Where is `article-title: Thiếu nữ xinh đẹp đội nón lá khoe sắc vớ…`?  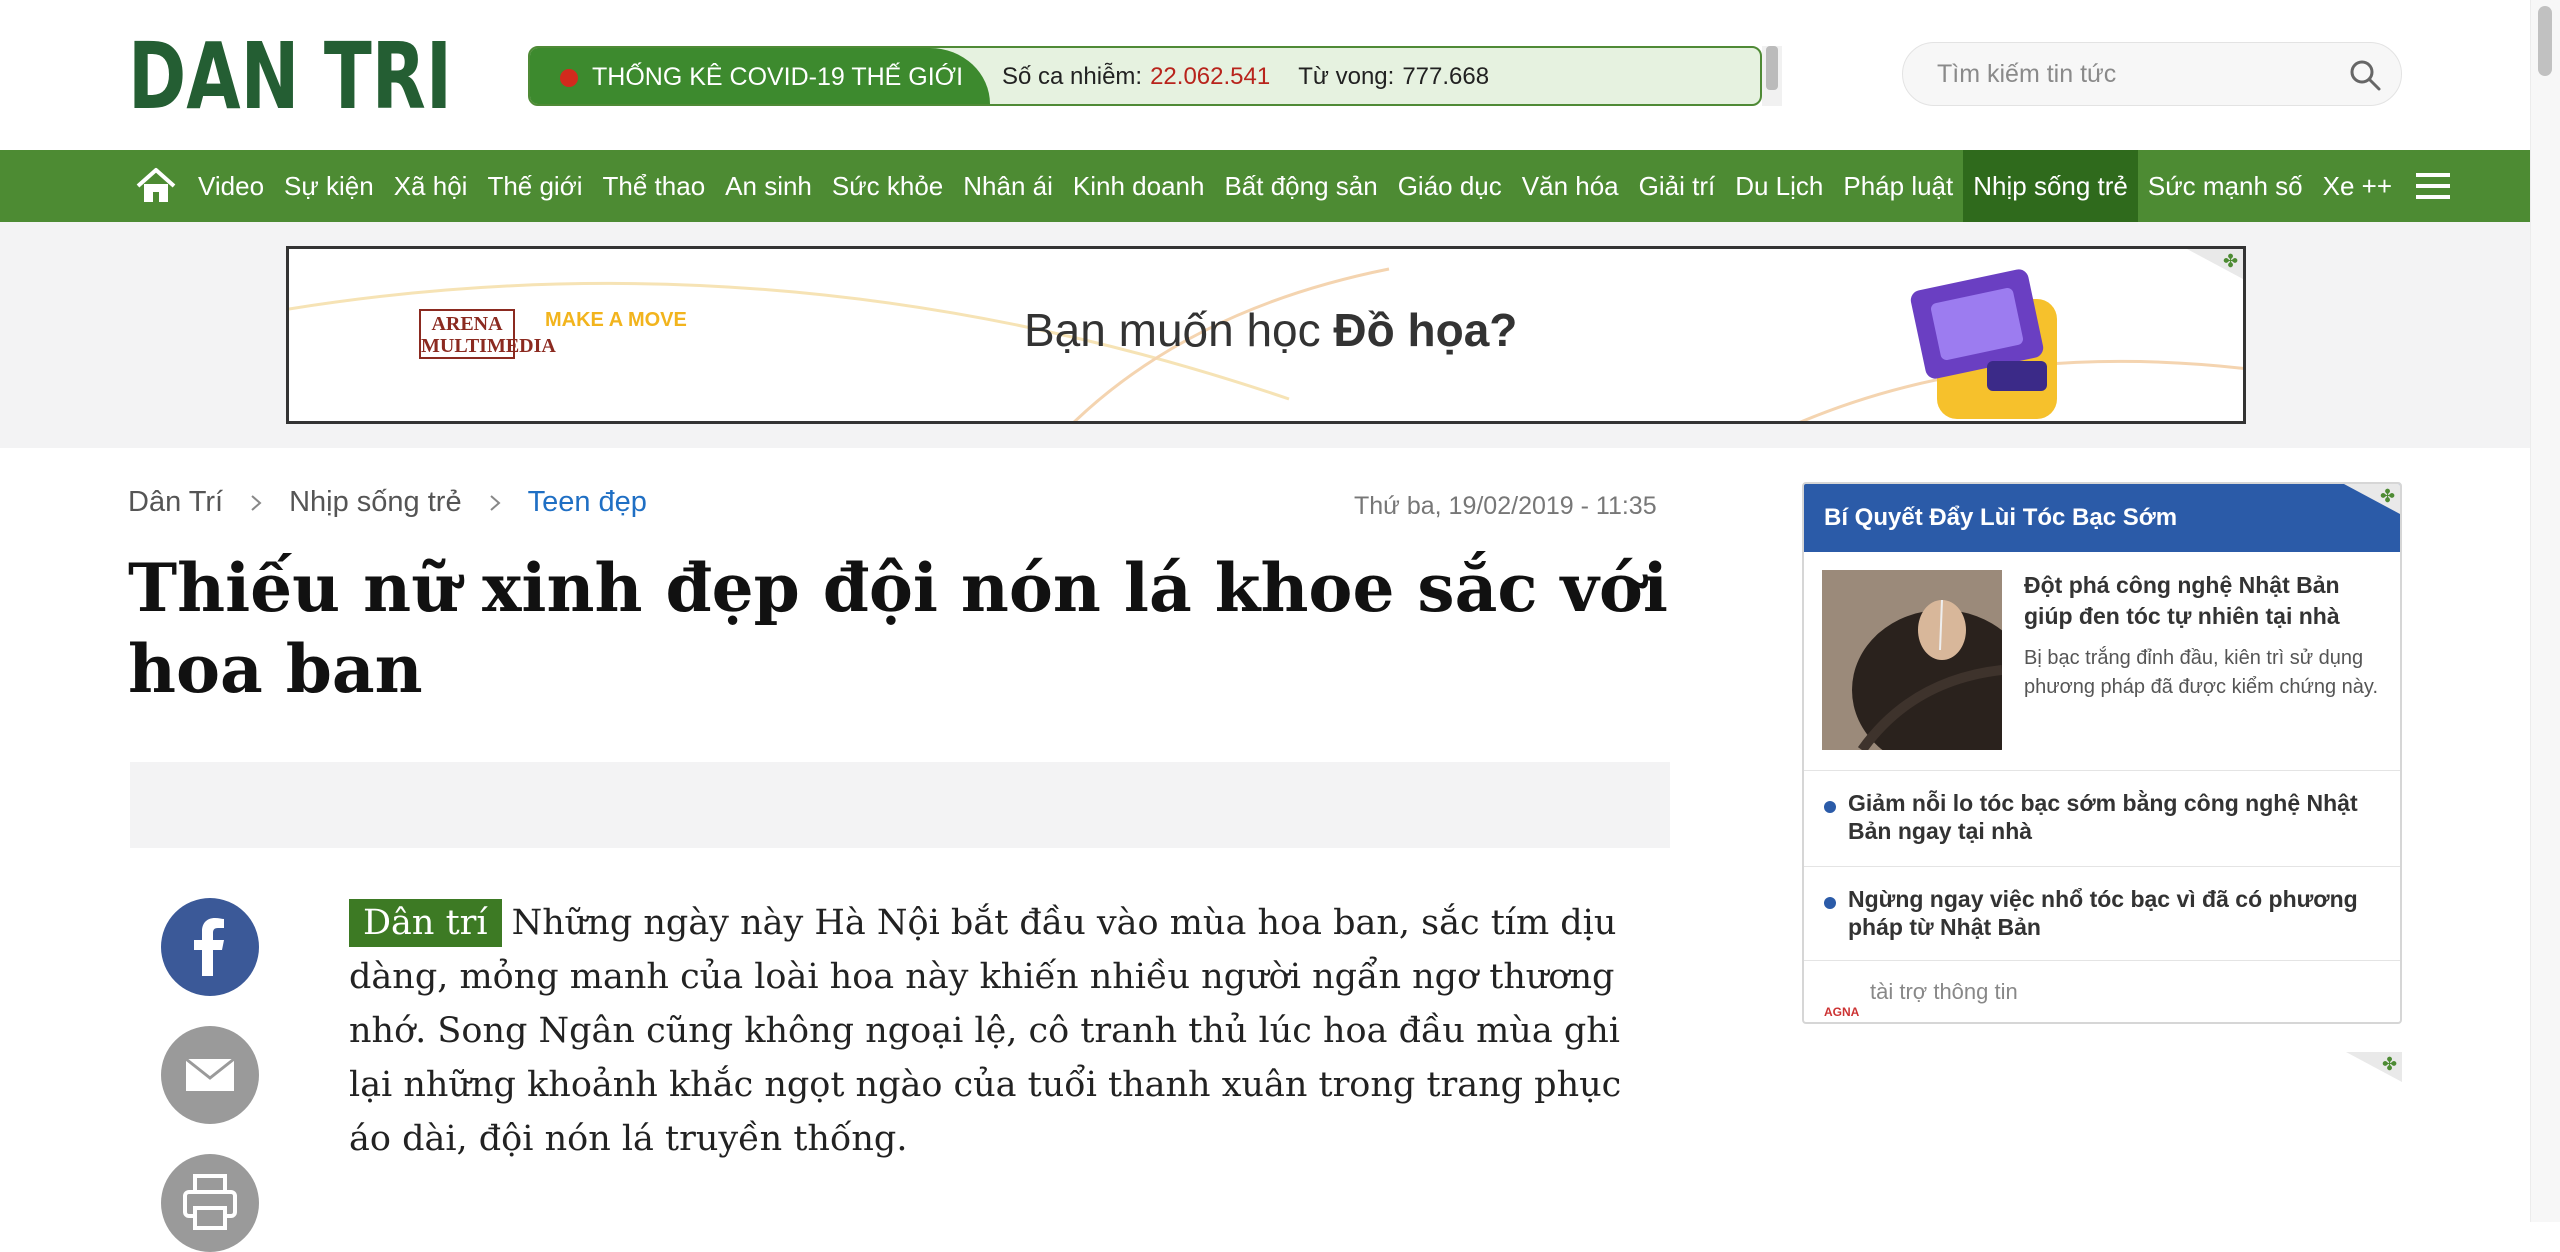 article-title: Thiếu nữ xinh đẹp đội nón lá khoe sắc vớ… is located at coordinates (898, 628).